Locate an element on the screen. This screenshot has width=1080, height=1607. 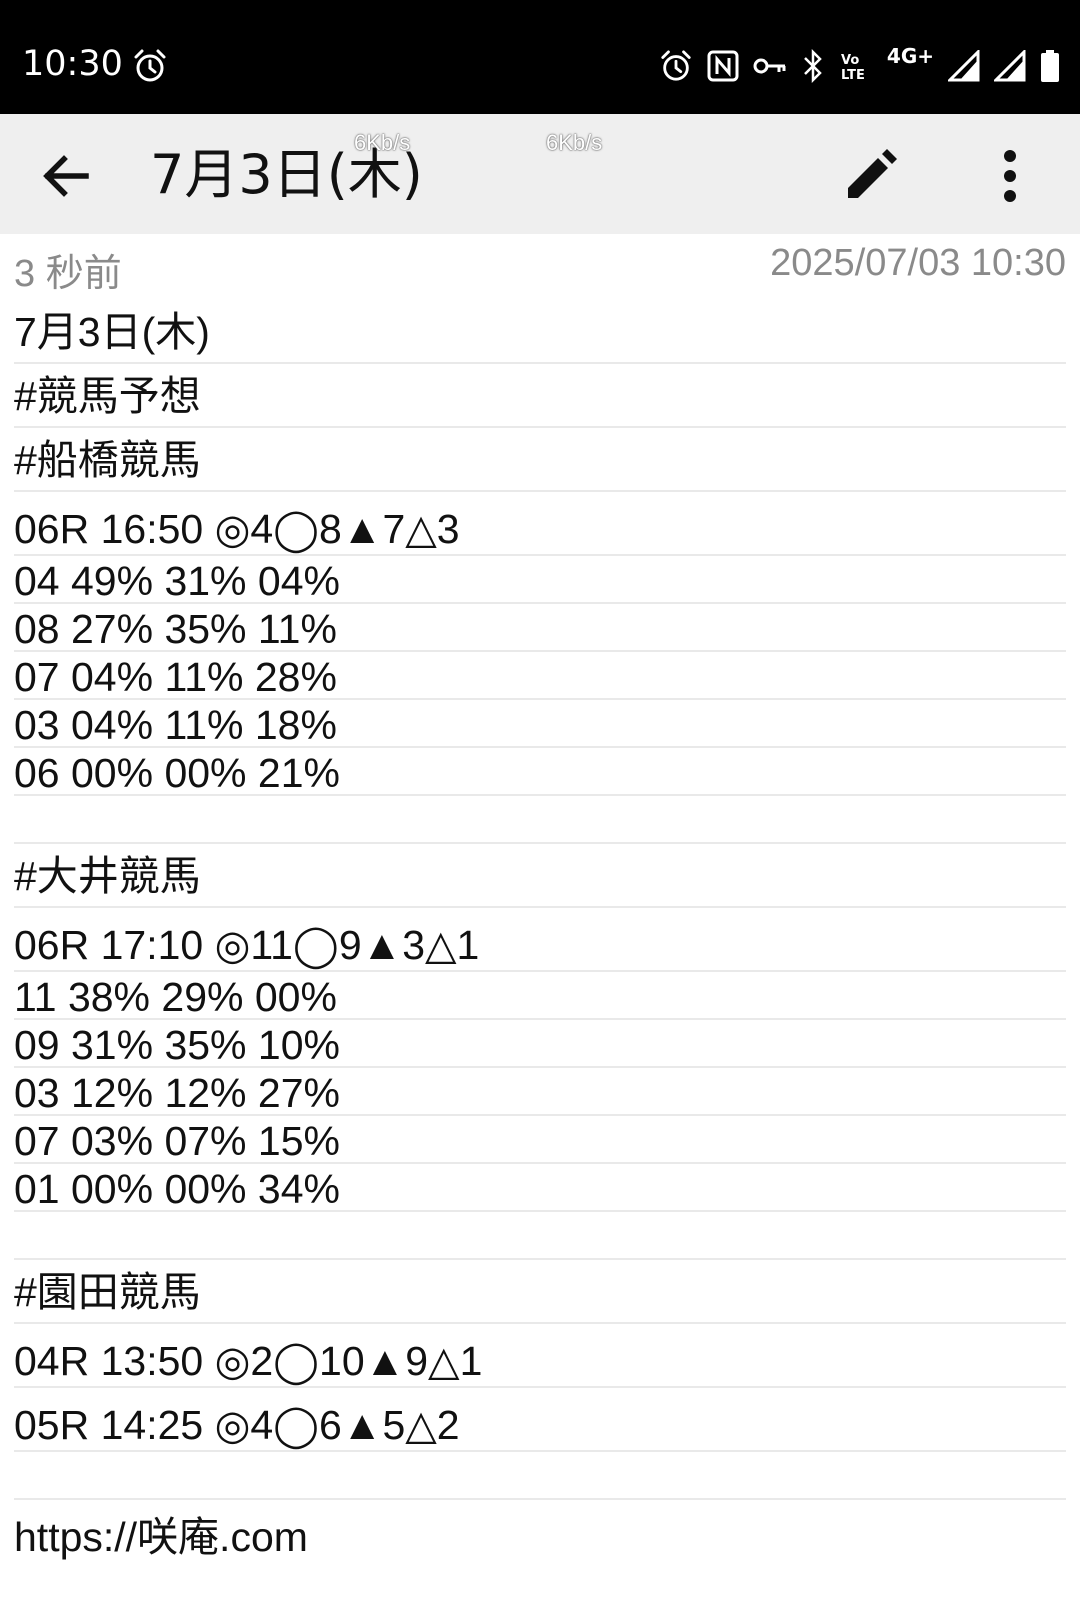
note-line: 03 04% 11% 18% is located at coordinates (540, 724).